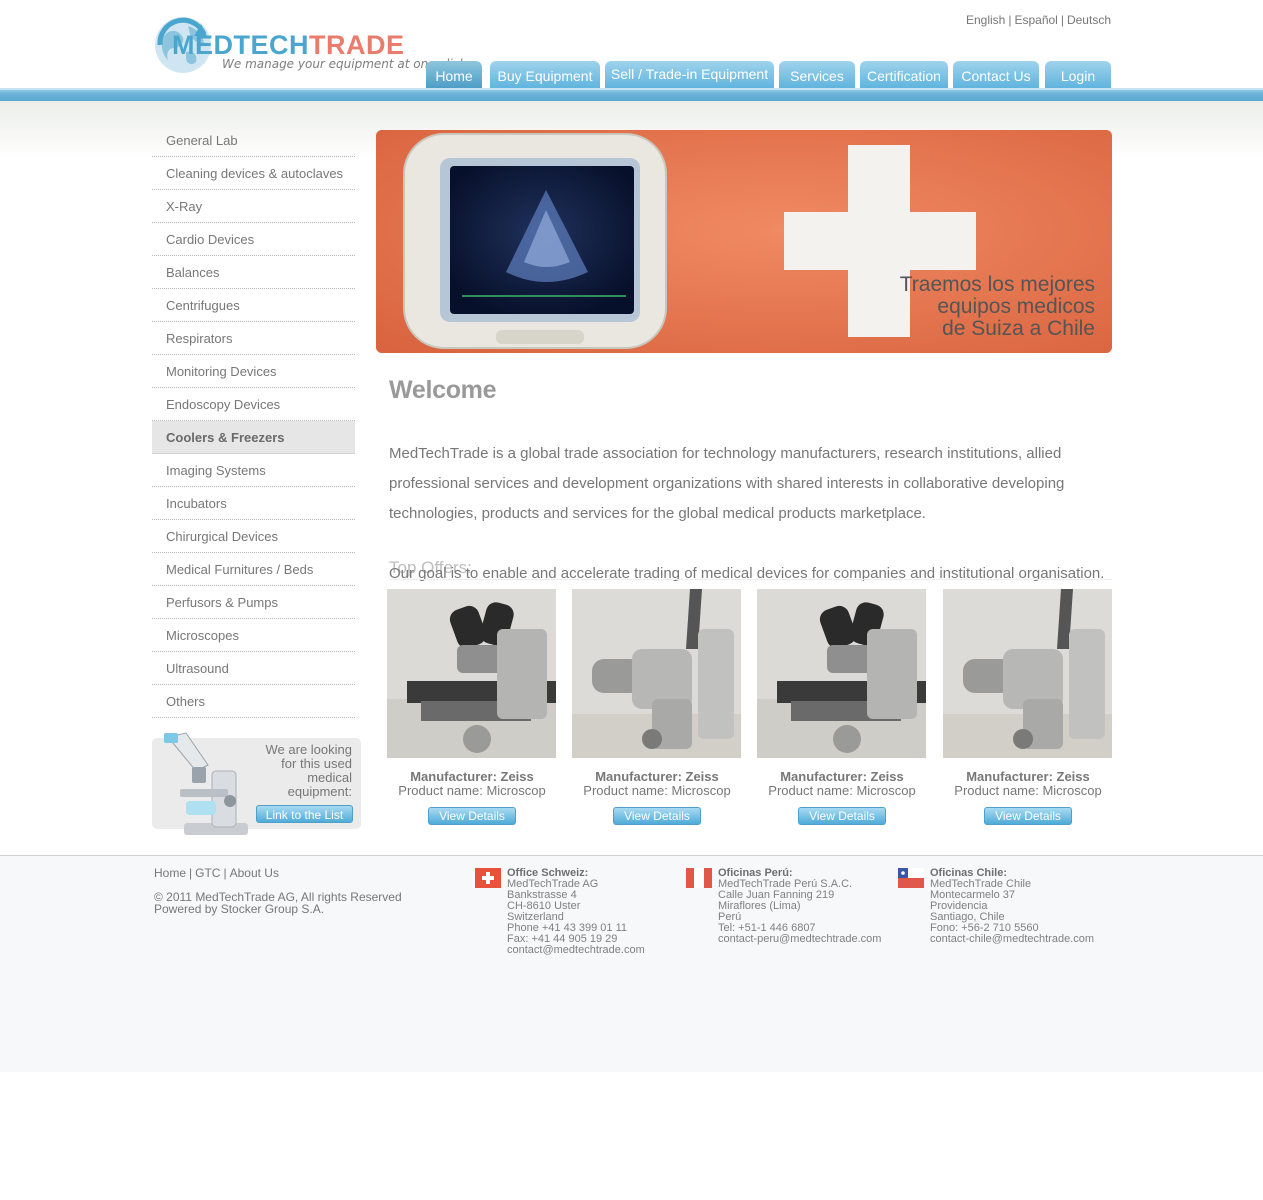 The width and height of the screenshot is (1263, 1200). What do you see at coordinates (253, 239) in the screenshot?
I see `sidebar-item-cardio-devices: Cardio Devices` at bounding box center [253, 239].